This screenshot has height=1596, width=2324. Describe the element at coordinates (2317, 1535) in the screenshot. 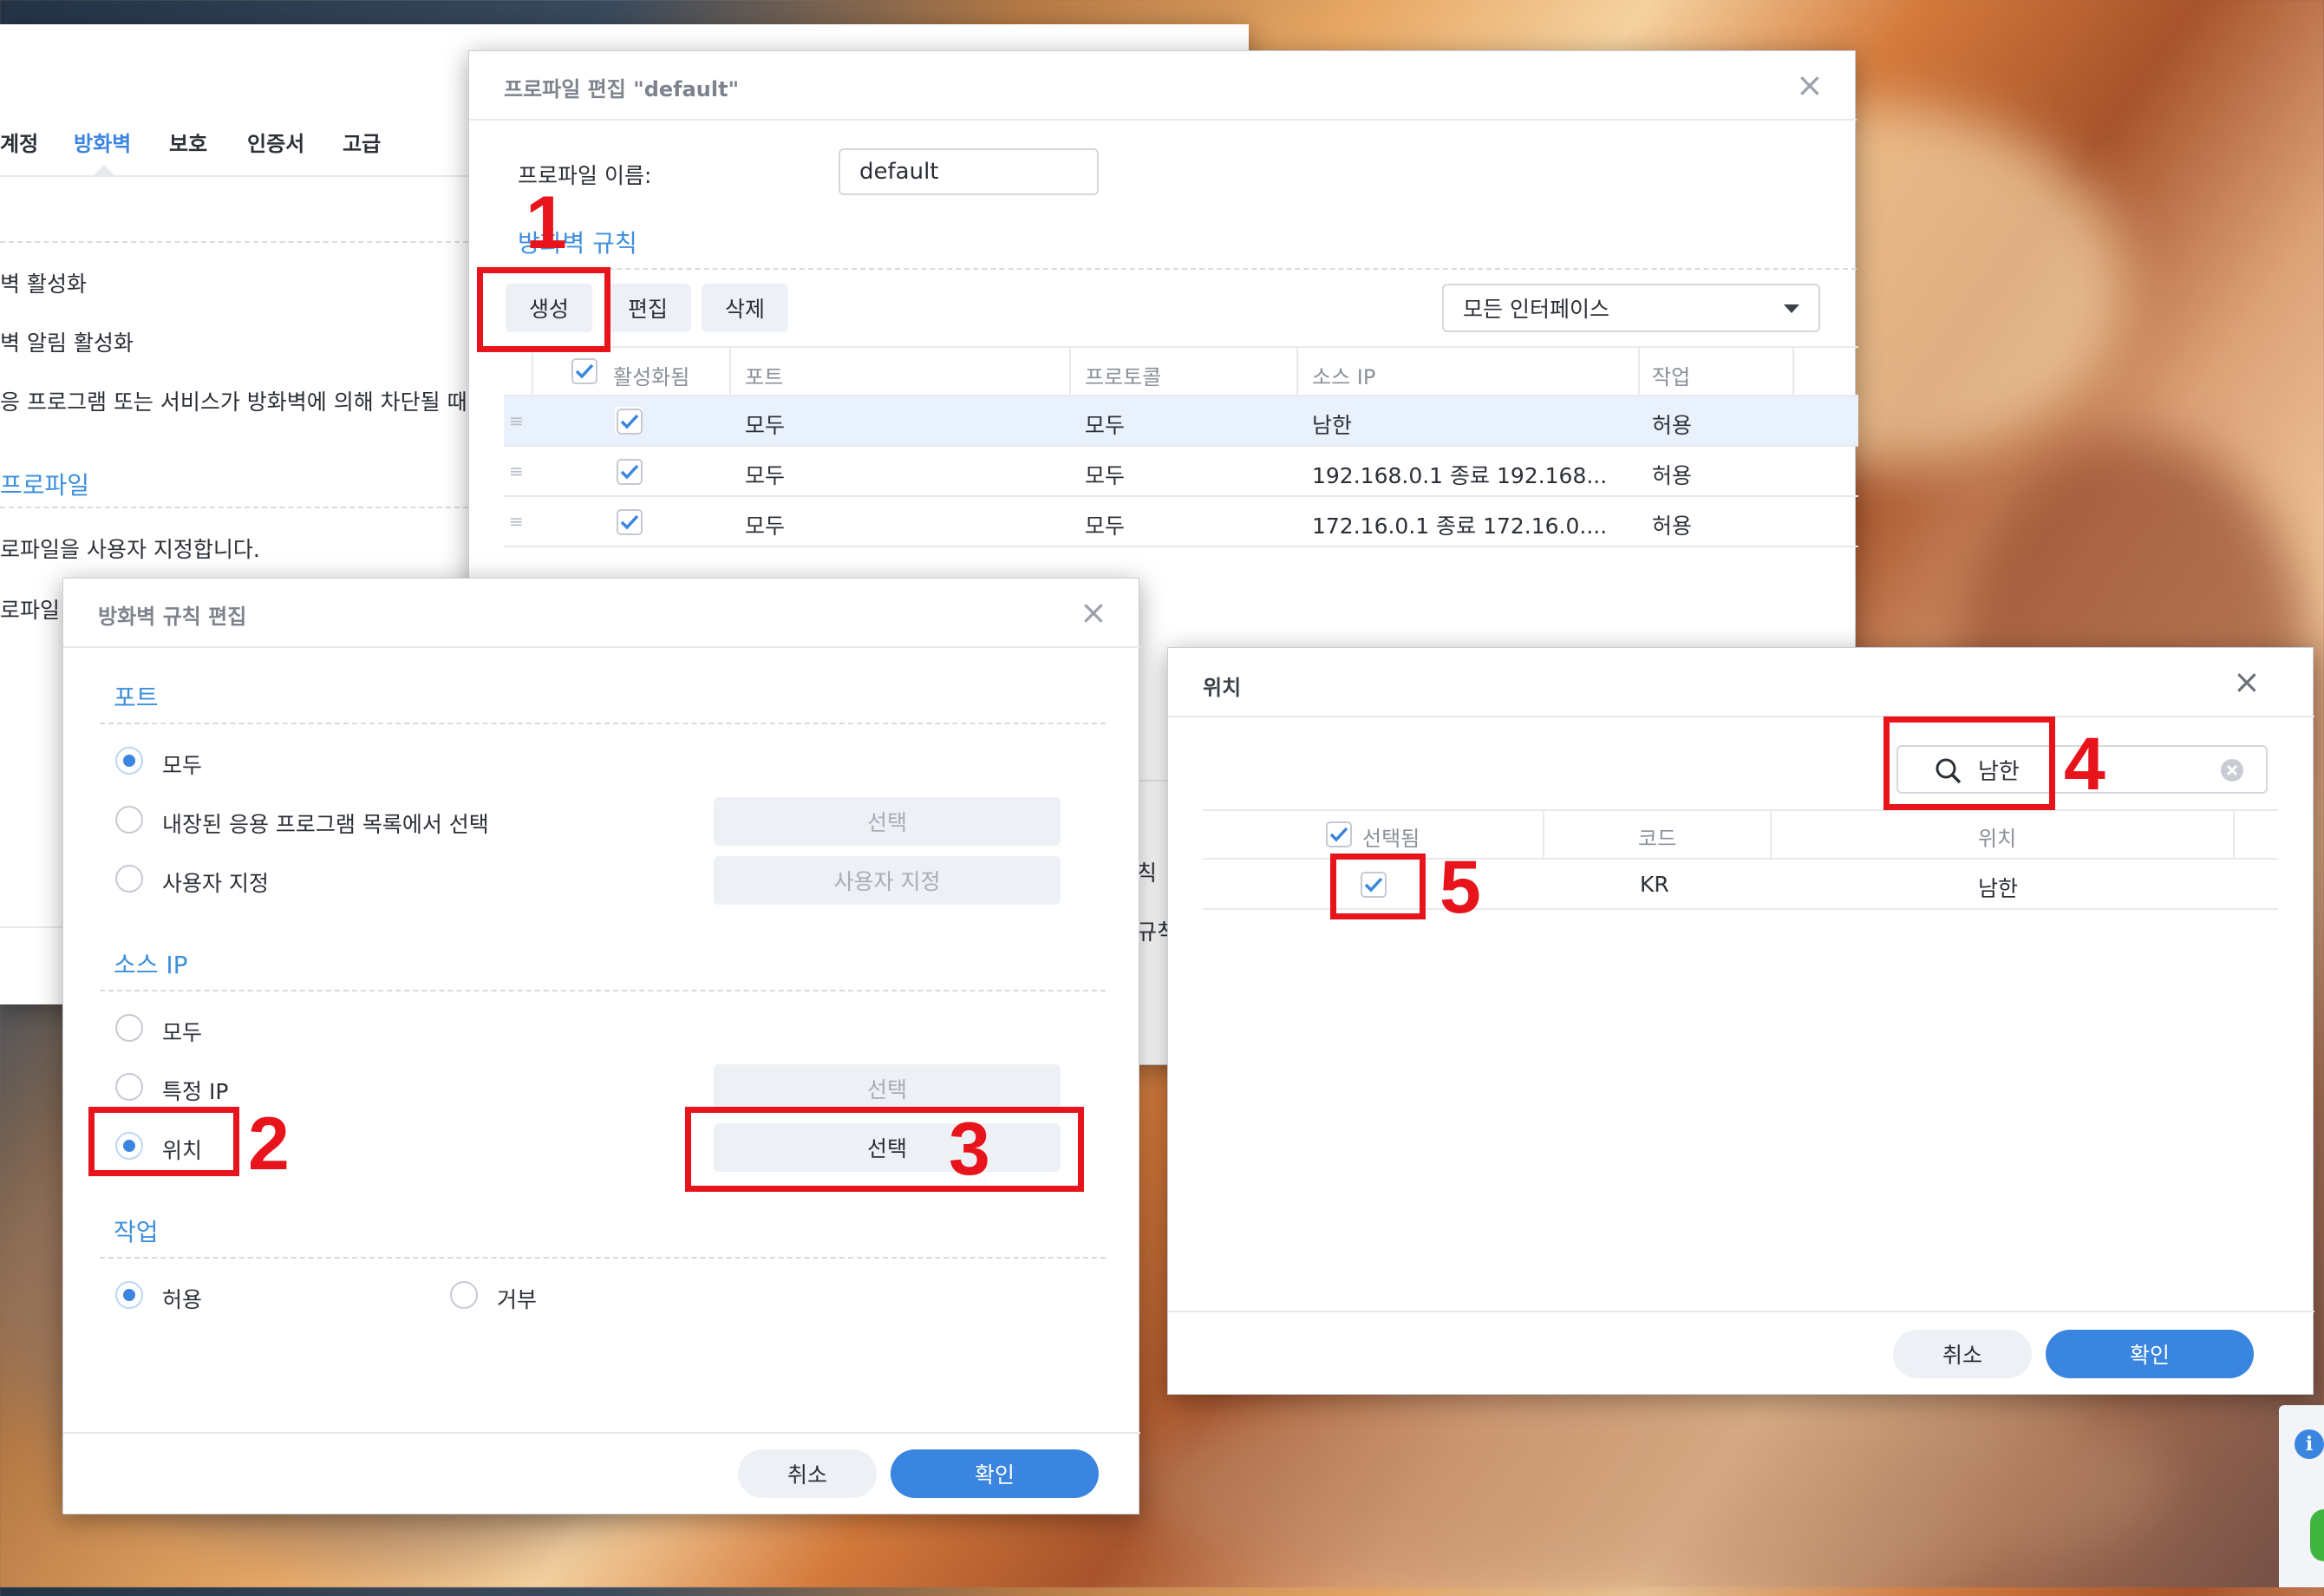

I see `status-icon` at that location.